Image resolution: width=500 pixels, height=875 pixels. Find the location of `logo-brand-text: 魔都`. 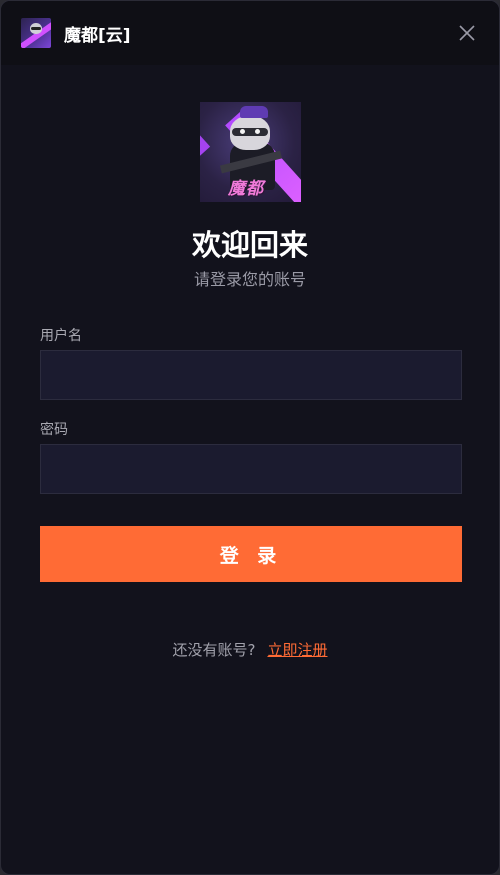

logo-brand-text: 魔都 is located at coordinates (246, 189).